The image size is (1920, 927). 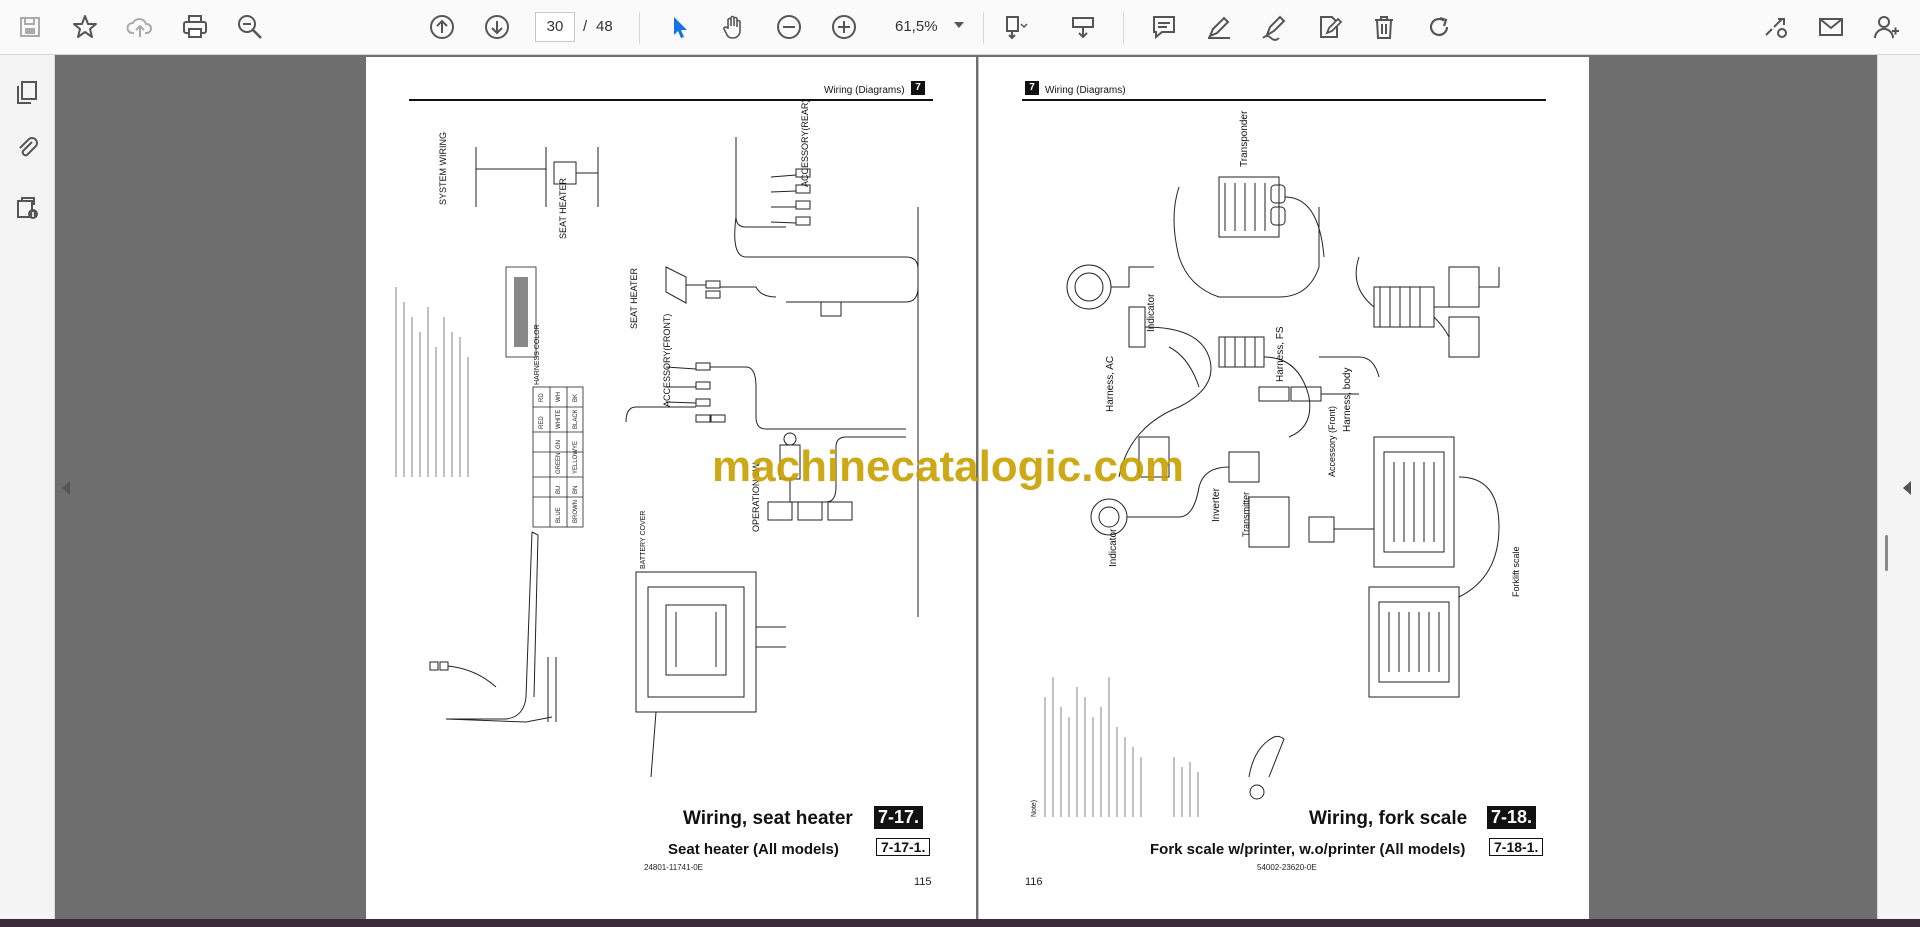 I want to click on svg-text: BK, so click(x=576, y=398).